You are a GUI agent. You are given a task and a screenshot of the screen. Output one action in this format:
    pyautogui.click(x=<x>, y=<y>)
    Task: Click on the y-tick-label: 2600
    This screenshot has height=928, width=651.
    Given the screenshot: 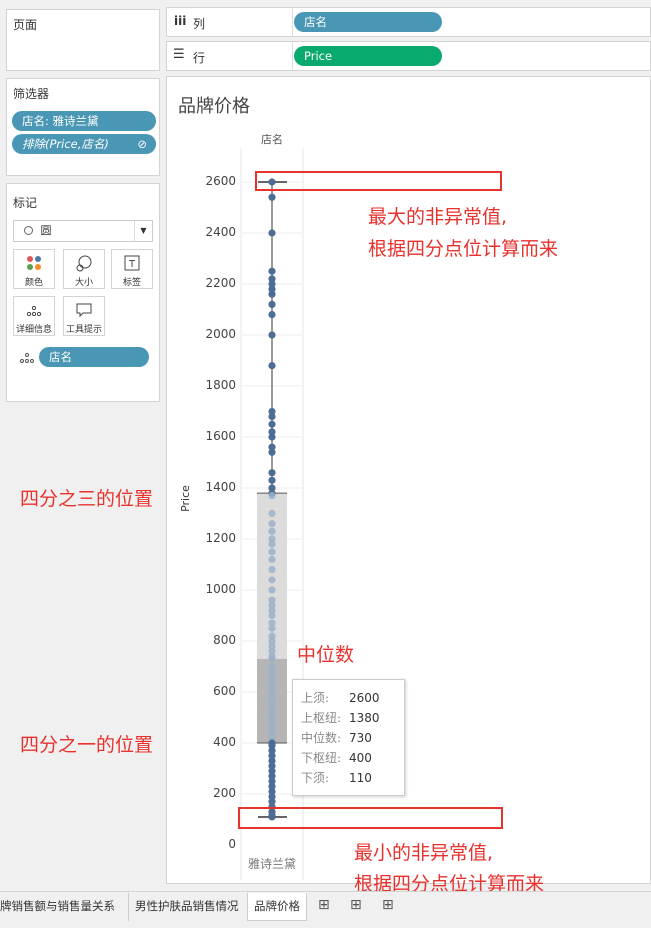 What is the action you would take?
    pyautogui.click(x=220, y=181)
    